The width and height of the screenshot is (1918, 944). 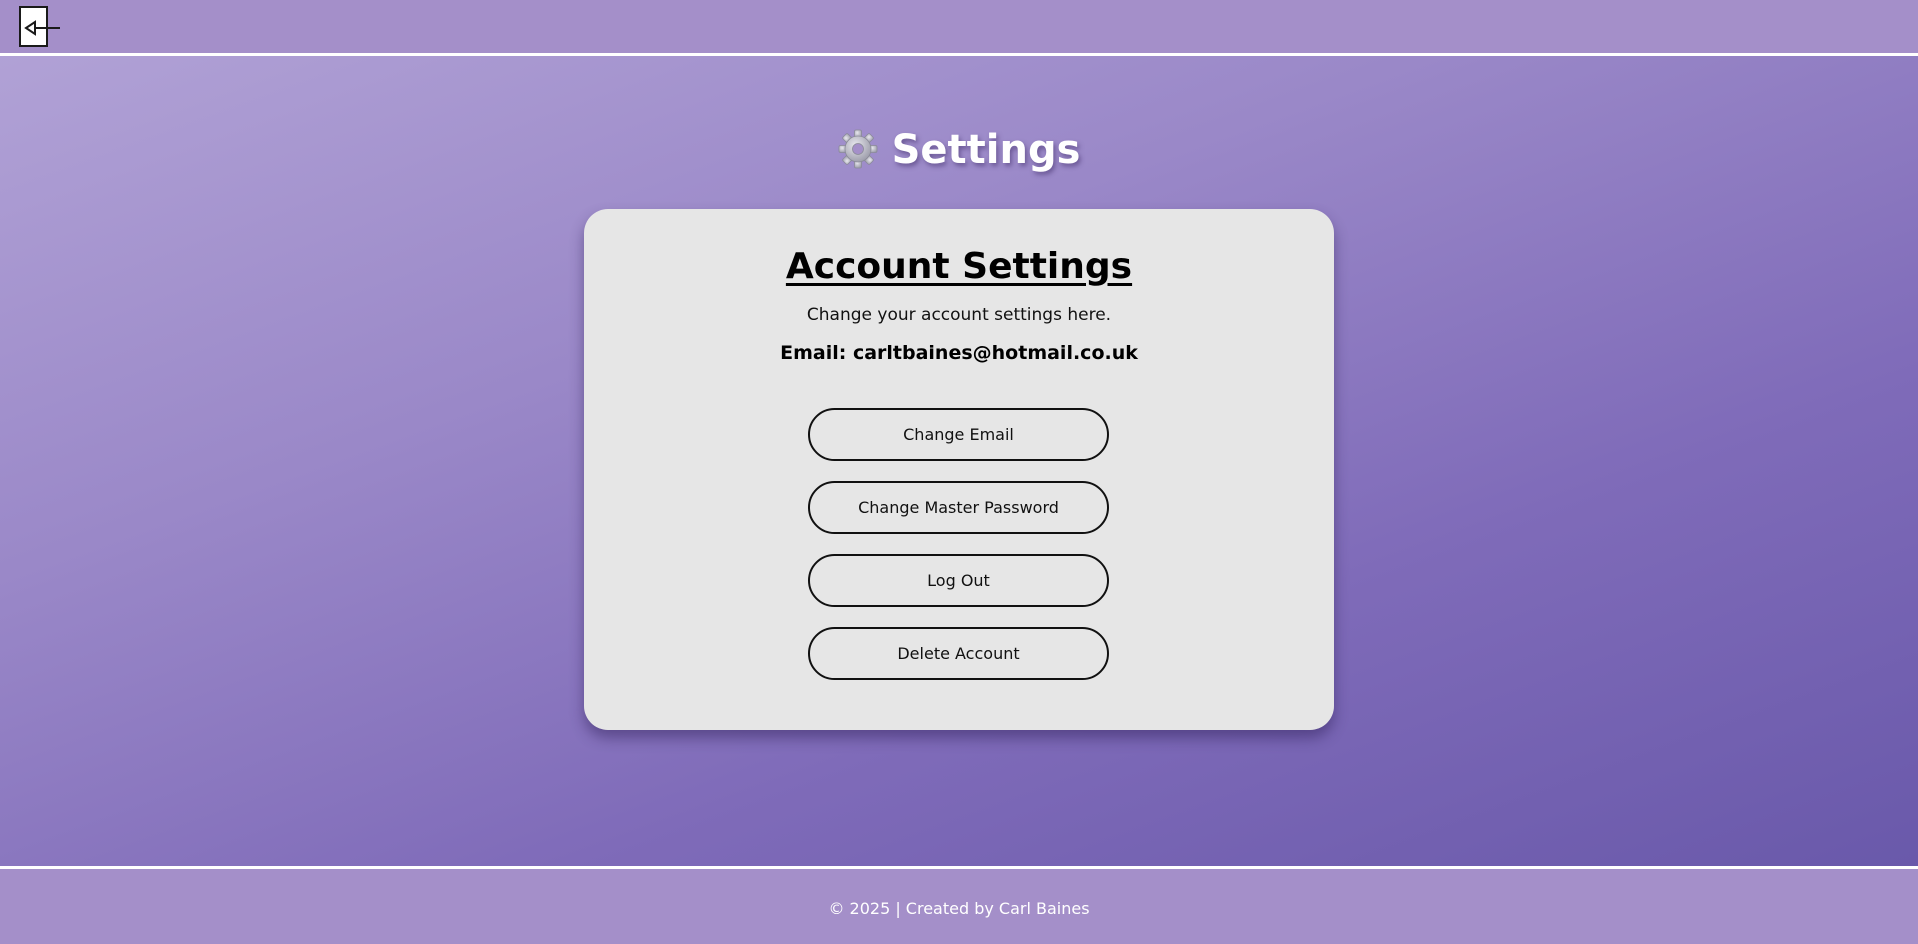 What do you see at coordinates (959, 28) in the screenshot?
I see `top-bar` at bounding box center [959, 28].